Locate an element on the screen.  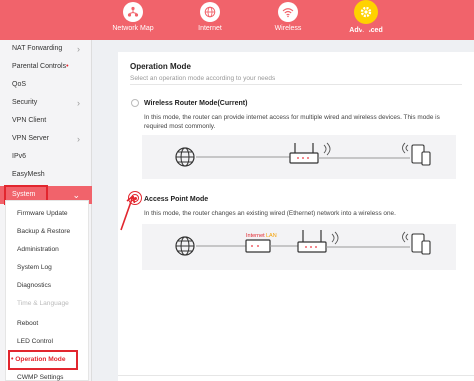
submenu-item-cwmp-settings: CWMP Settings is located at coordinates (46, 375).